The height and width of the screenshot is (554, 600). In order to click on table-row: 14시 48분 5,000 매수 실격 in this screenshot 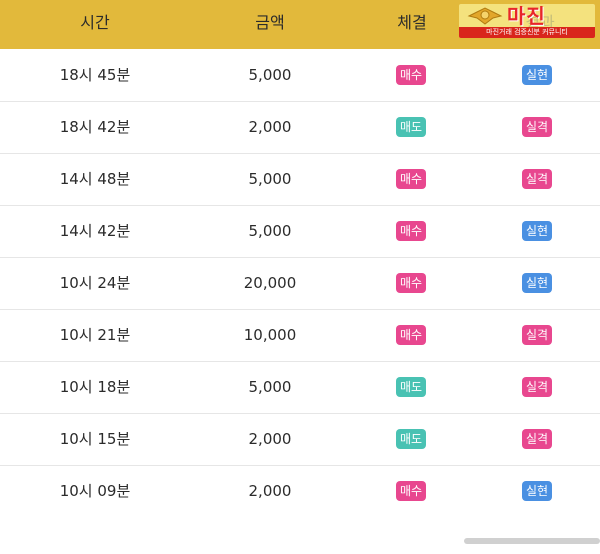, I will do `click(300, 180)`.